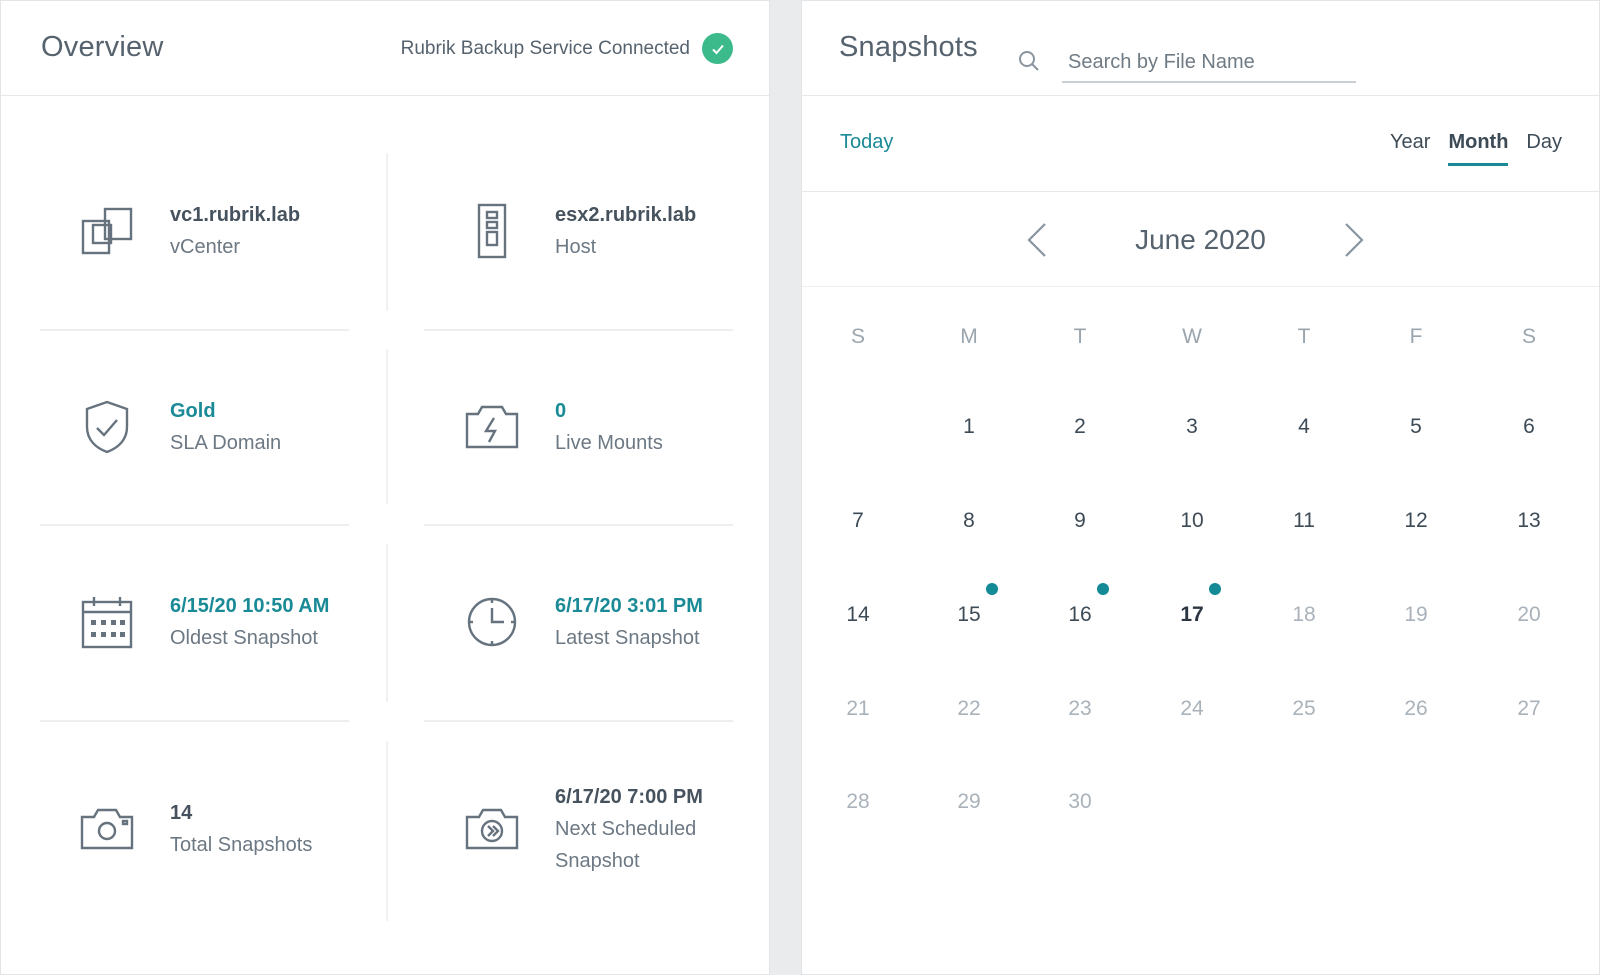  I want to click on calendar-day: 4, so click(1304, 427).